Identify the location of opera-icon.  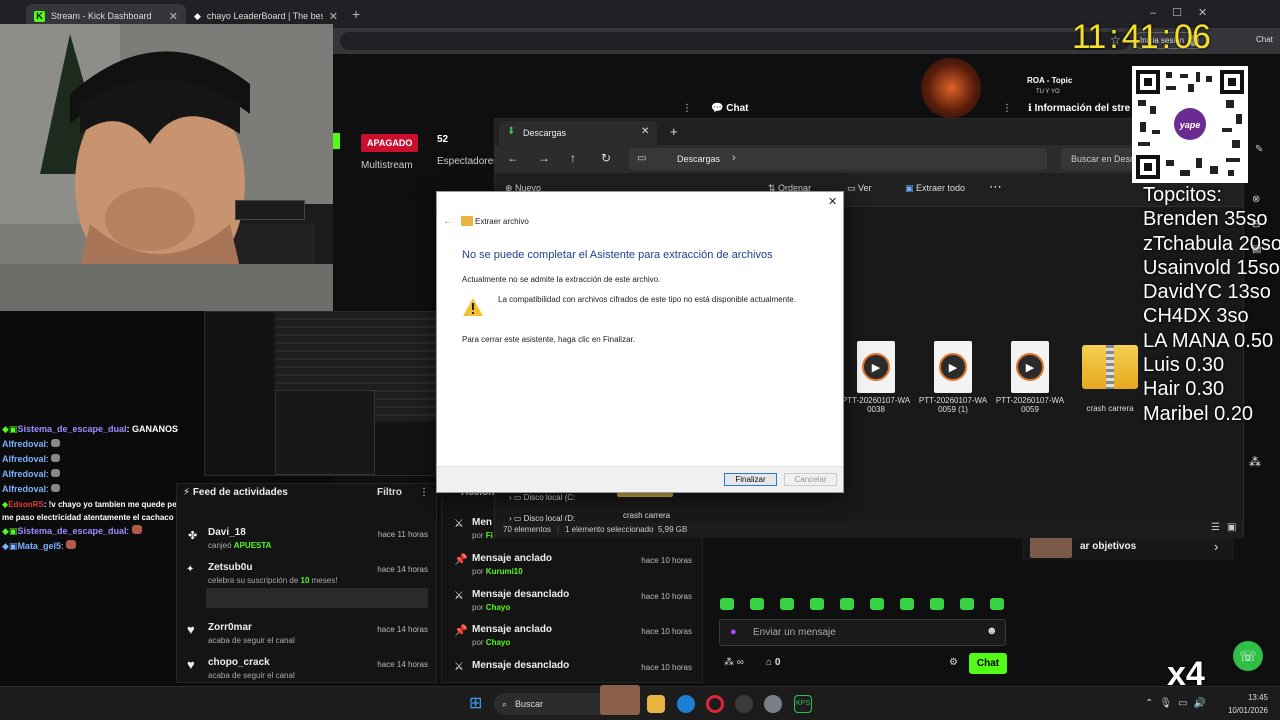
(715, 704).